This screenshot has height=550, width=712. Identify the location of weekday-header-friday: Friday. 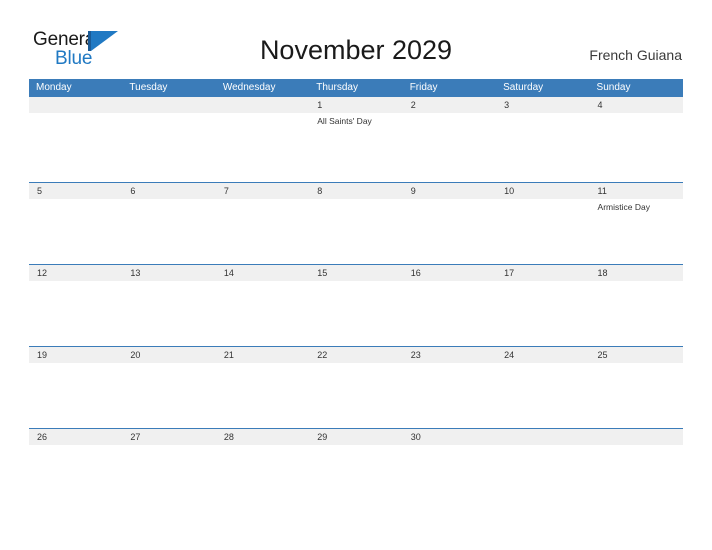
(423, 87).